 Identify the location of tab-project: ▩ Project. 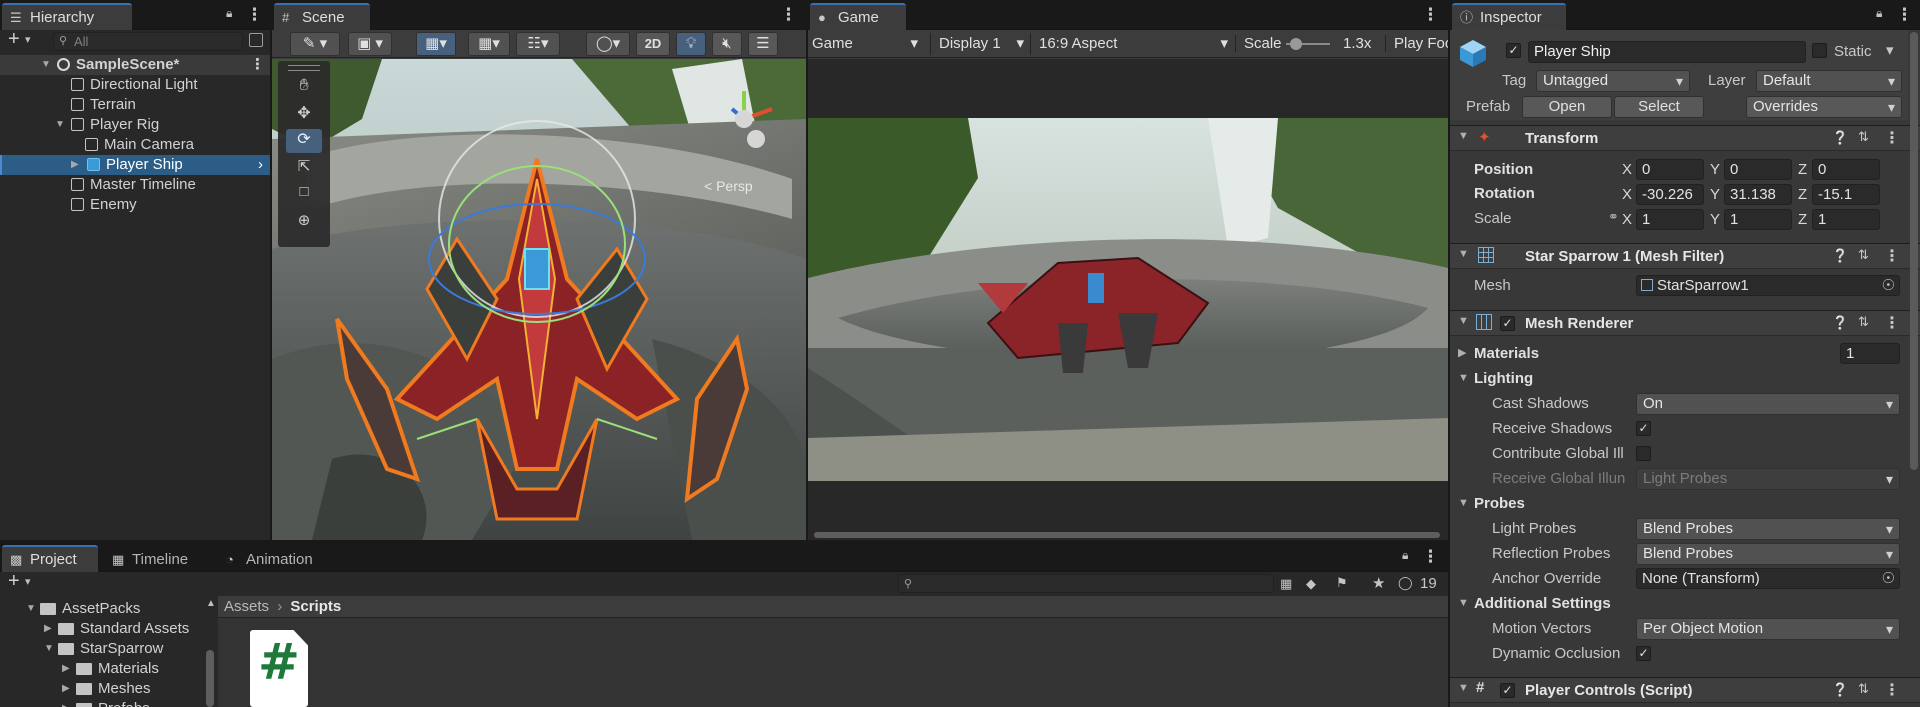
(50, 558).